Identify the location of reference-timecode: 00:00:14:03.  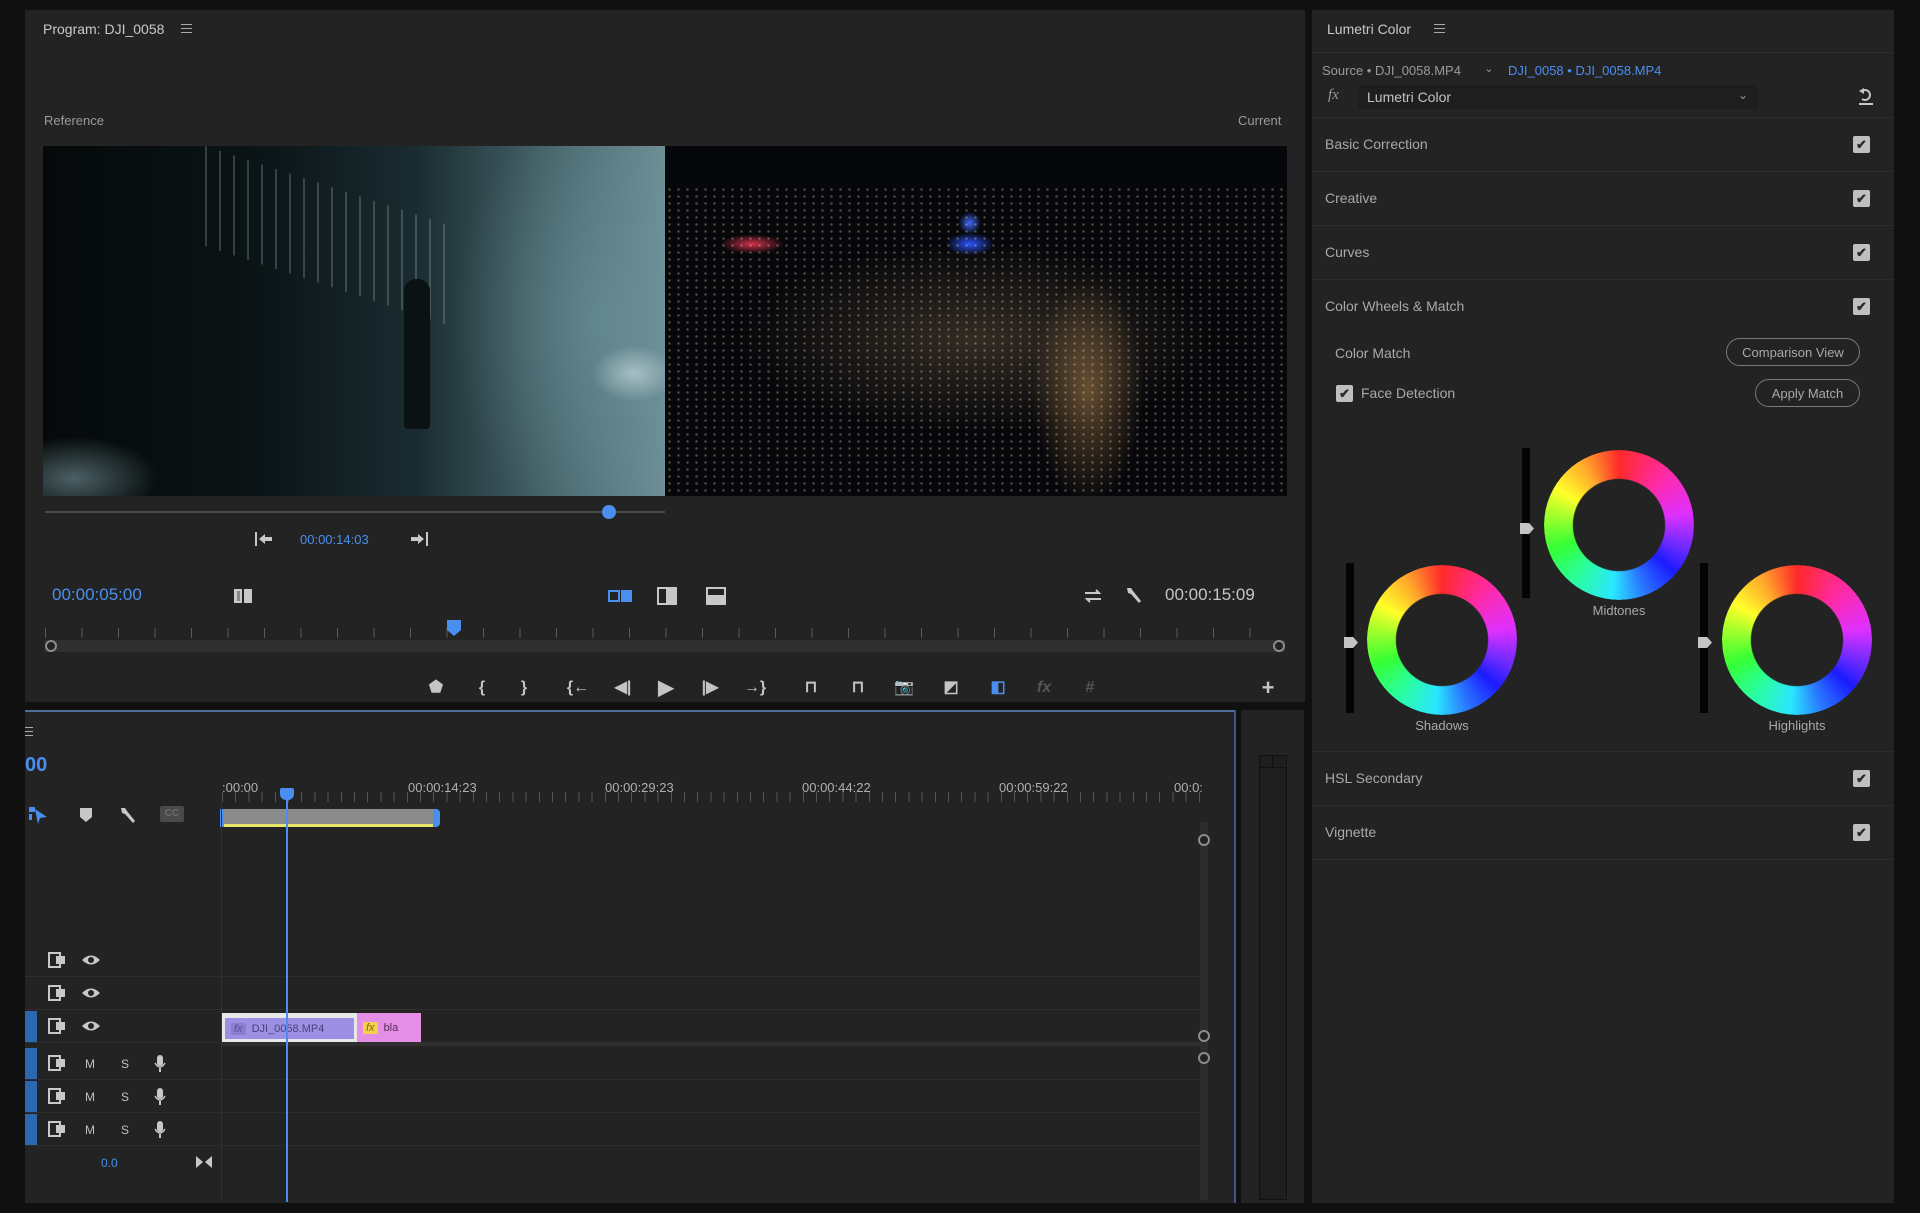
(334, 539).